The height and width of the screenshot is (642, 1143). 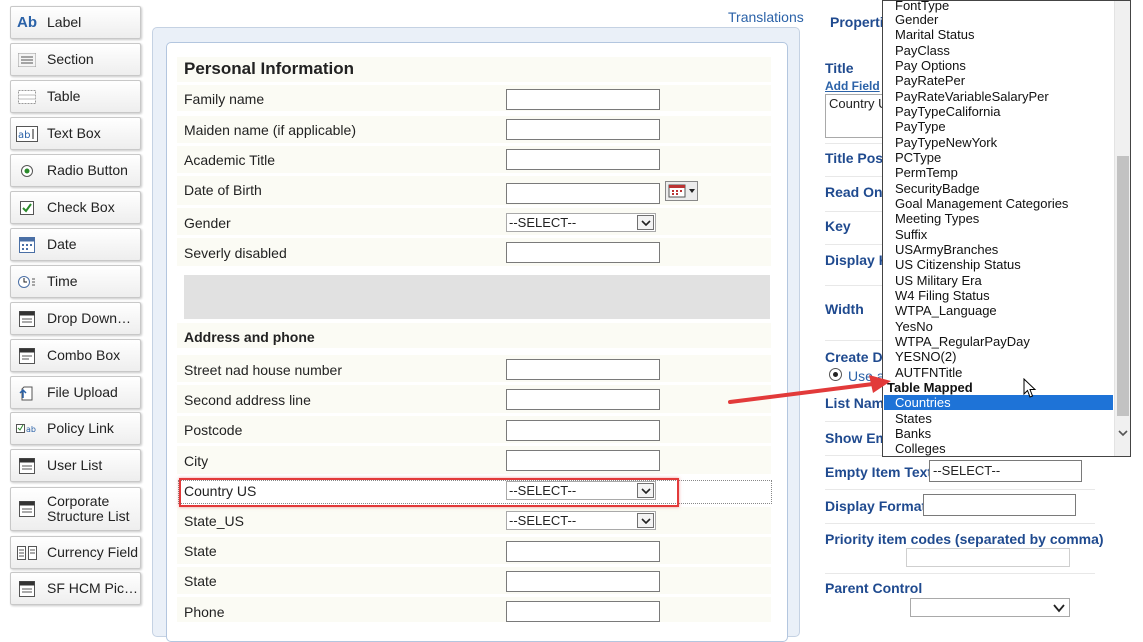 I want to click on prop-key: Key, so click(x=838, y=226).